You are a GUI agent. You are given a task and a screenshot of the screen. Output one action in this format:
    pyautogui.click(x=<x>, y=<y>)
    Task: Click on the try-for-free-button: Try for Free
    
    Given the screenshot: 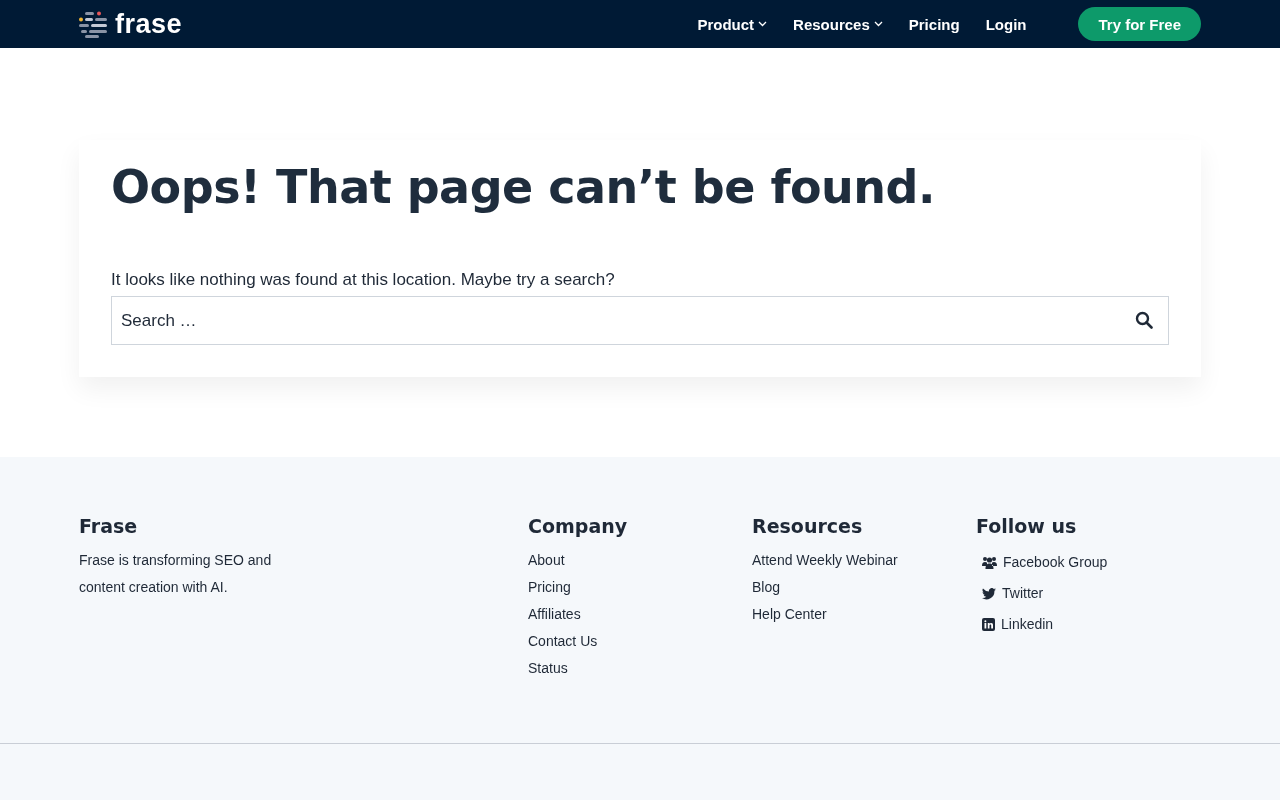 What is the action you would take?
    pyautogui.click(x=1139, y=24)
    